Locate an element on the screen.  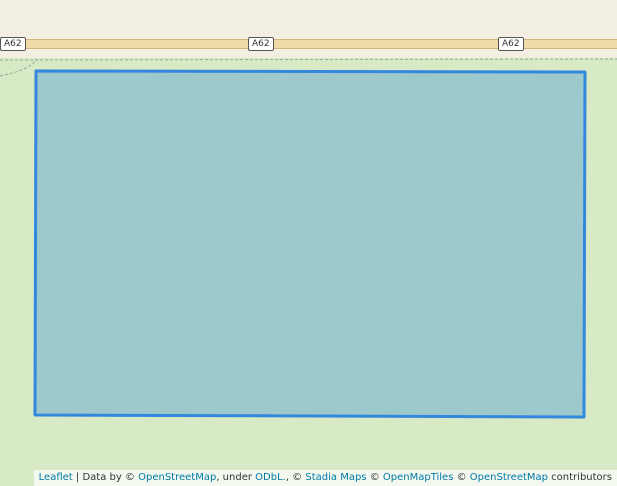
attribution-text: | Data by © is located at coordinates (105, 477).